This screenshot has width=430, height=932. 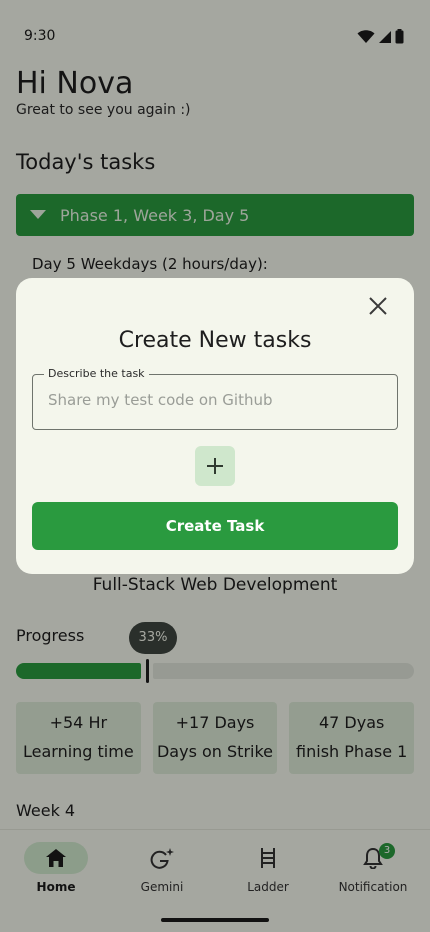 I want to click on plus-icon, so click(x=215, y=466).